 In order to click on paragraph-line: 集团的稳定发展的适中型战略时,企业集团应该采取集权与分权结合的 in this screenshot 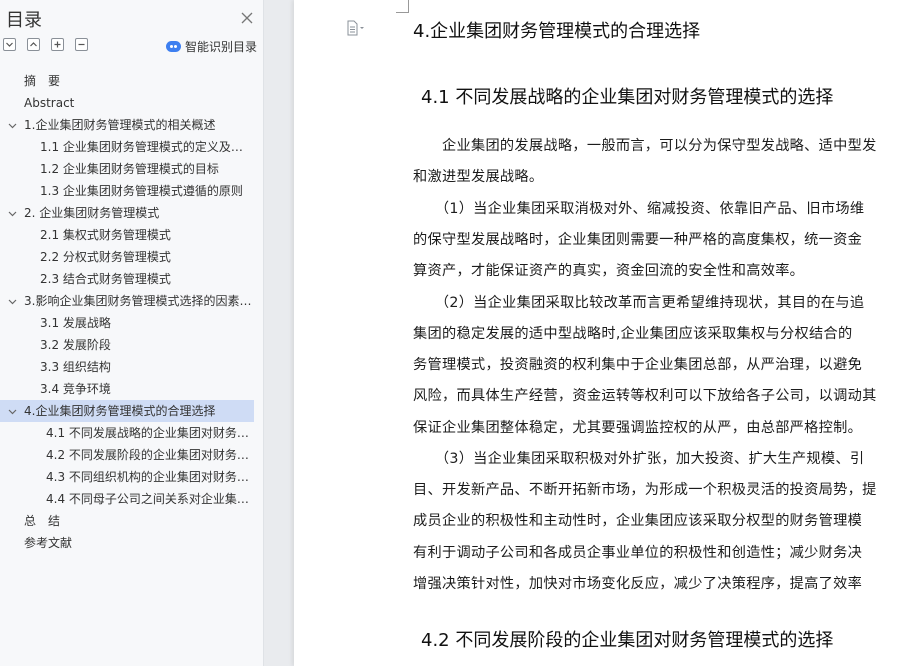, I will do `click(633, 334)`.